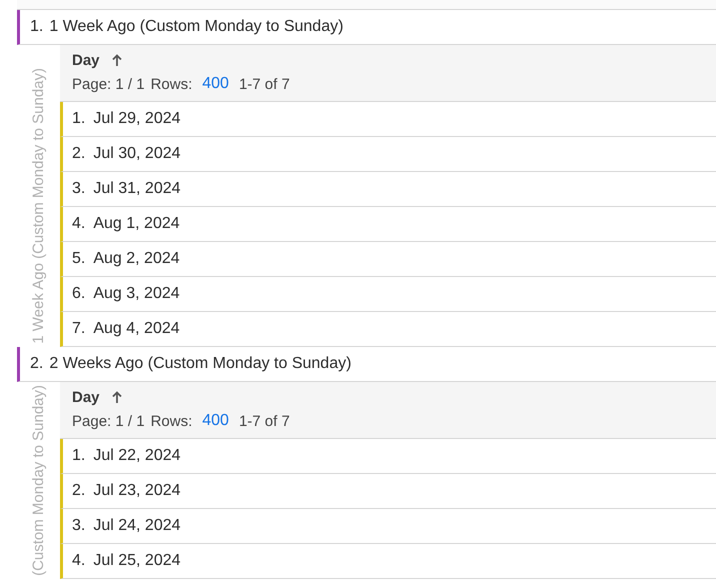 The image size is (716, 582). I want to click on row-date: Jul 30, 2024, so click(137, 154).